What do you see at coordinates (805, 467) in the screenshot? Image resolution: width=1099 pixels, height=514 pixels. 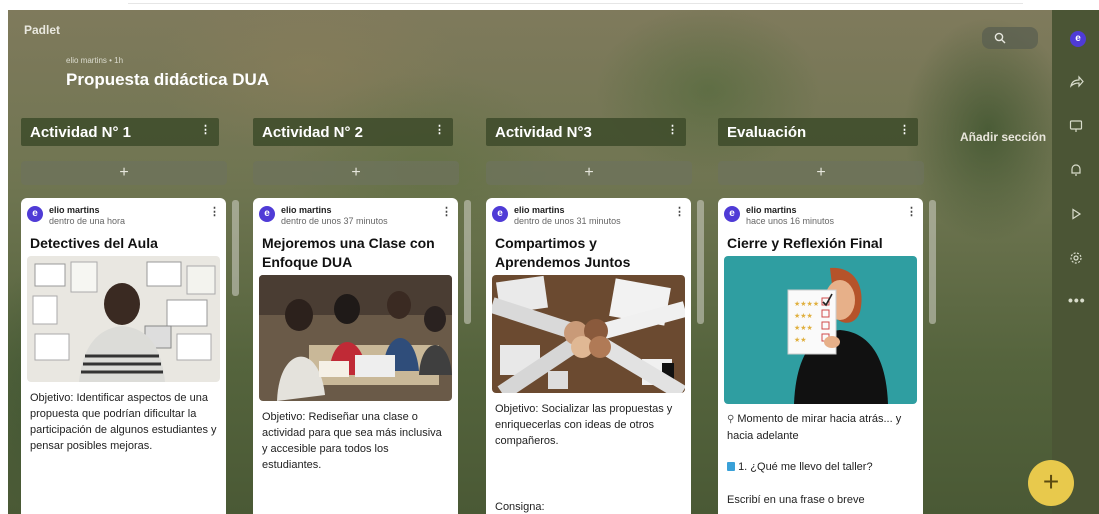 I see `post-item-text: 1. ¿Qué me llevo del taller?` at bounding box center [805, 467].